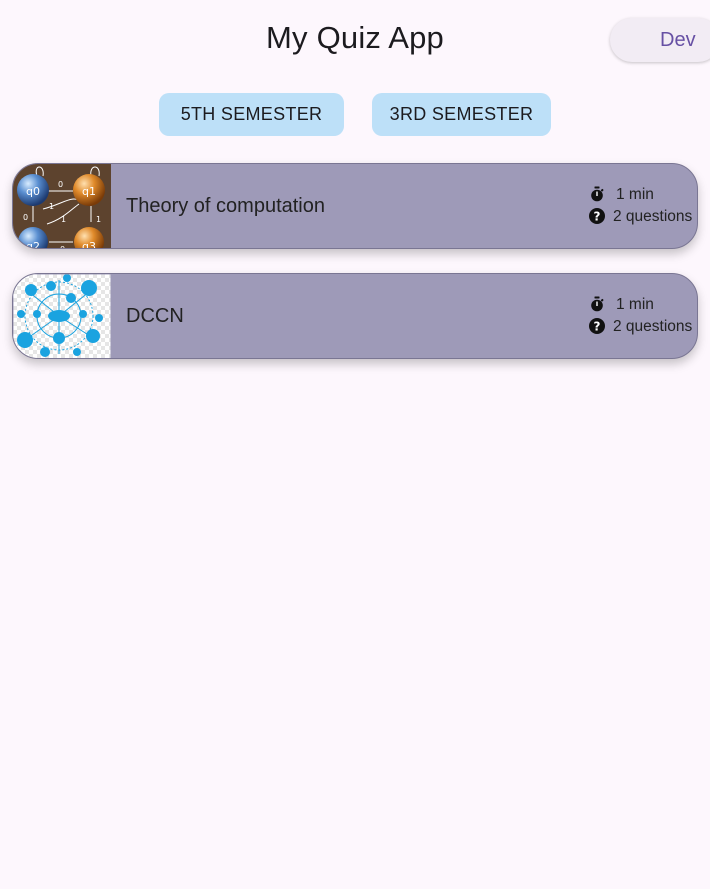 Image resolution: width=710 pixels, height=889 pixels. What do you see at coordinates (155, 316) in the screenshot?
I see `quiz-title: DCCN` at bounding box center [155, 316].